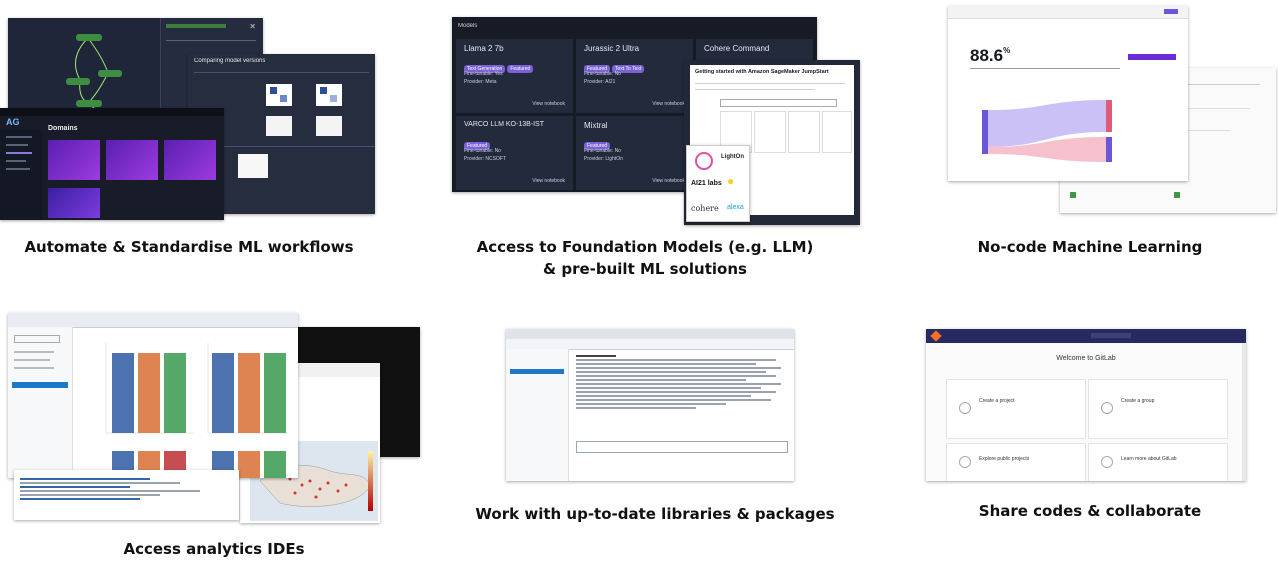 Image resolution: width=1278 pixels, height=572 pixels. Describe the element at coordinates (936, 336) in the screenshot. I see `gitlab-logo-icon` at that location.